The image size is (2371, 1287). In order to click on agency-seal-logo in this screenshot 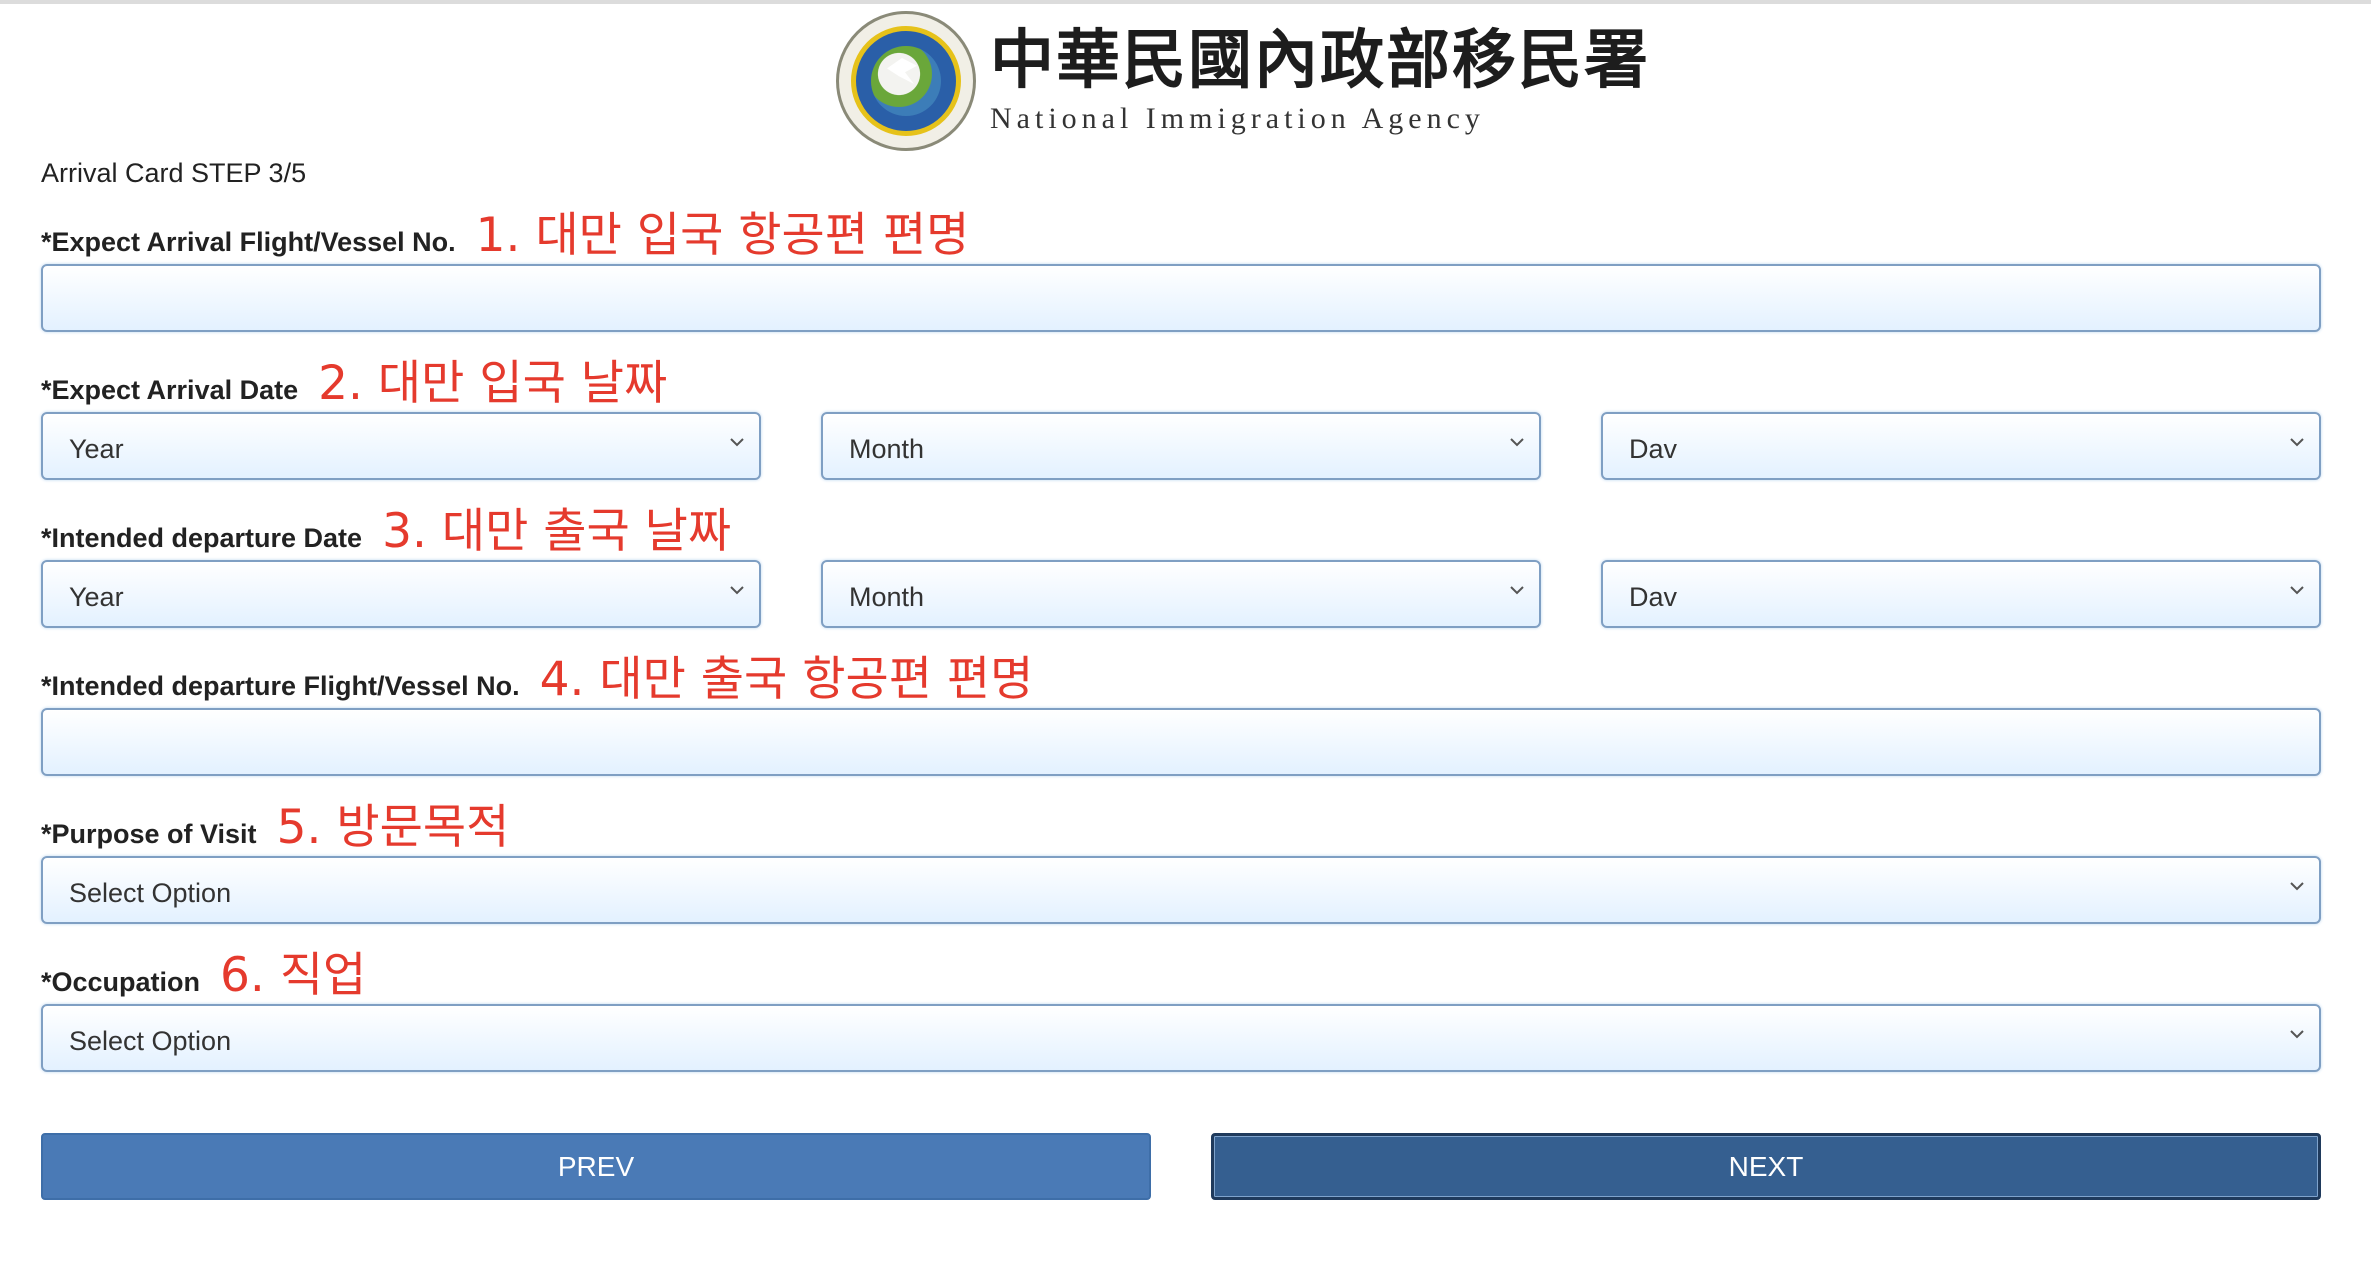, I will do `click(906, 81)`.